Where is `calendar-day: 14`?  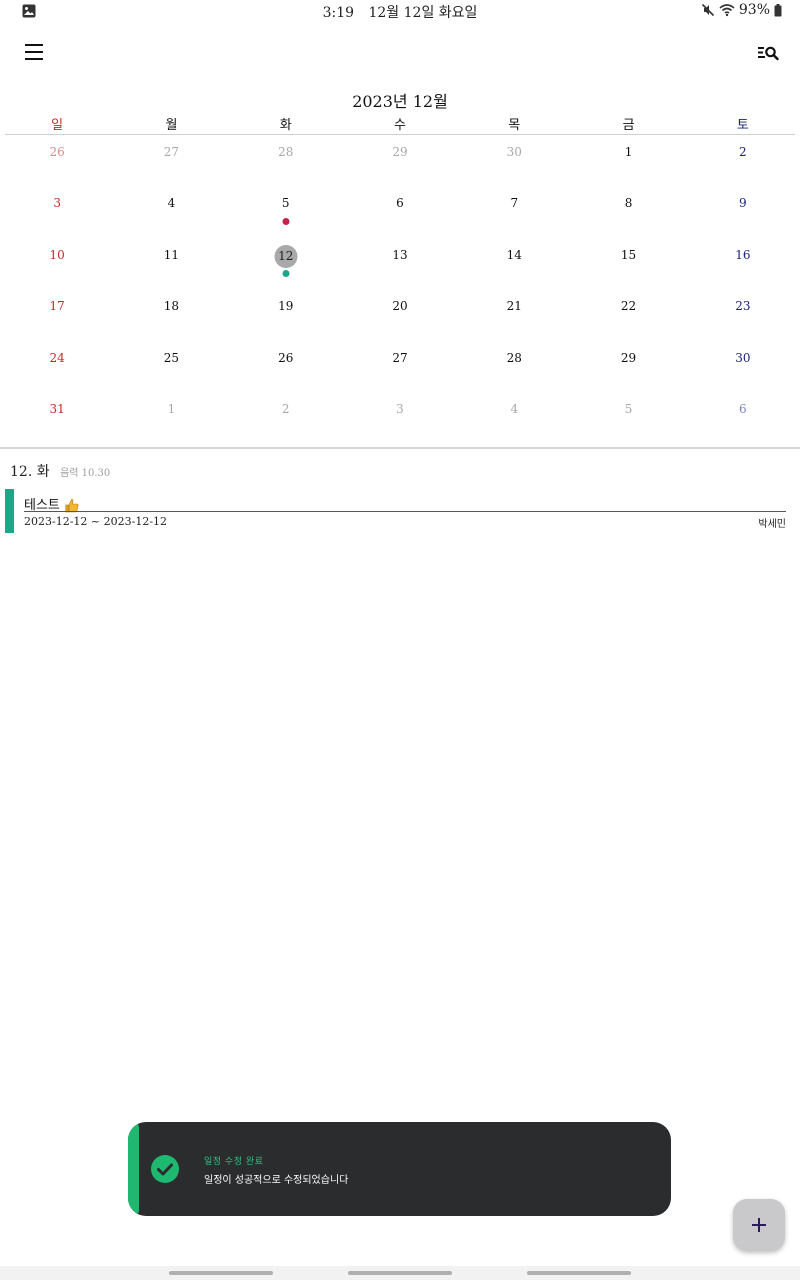
calendar-day: 14 is located at coordinates (514, 264).